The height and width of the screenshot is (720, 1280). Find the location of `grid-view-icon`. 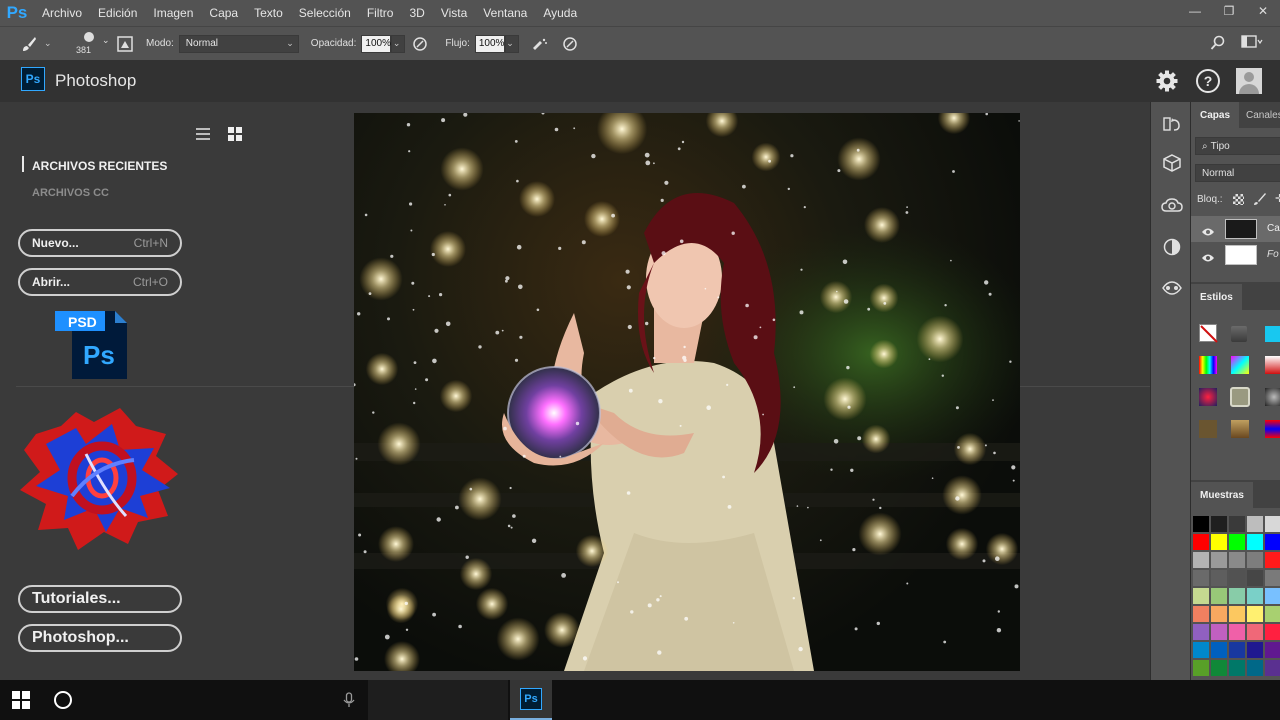

grid-view-icon is located at coordinates (235, 134).